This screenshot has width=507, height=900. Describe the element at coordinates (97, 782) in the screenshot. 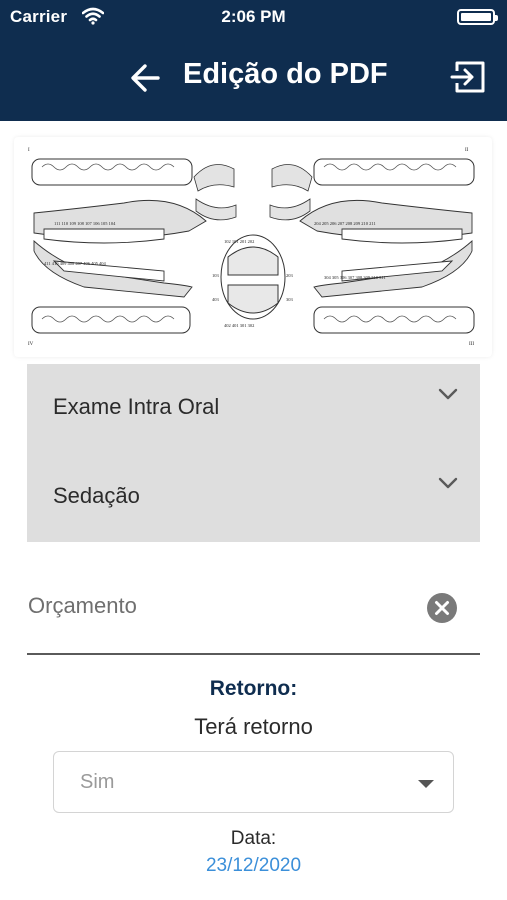

I see `retorno-select-value: Sim` at that location.